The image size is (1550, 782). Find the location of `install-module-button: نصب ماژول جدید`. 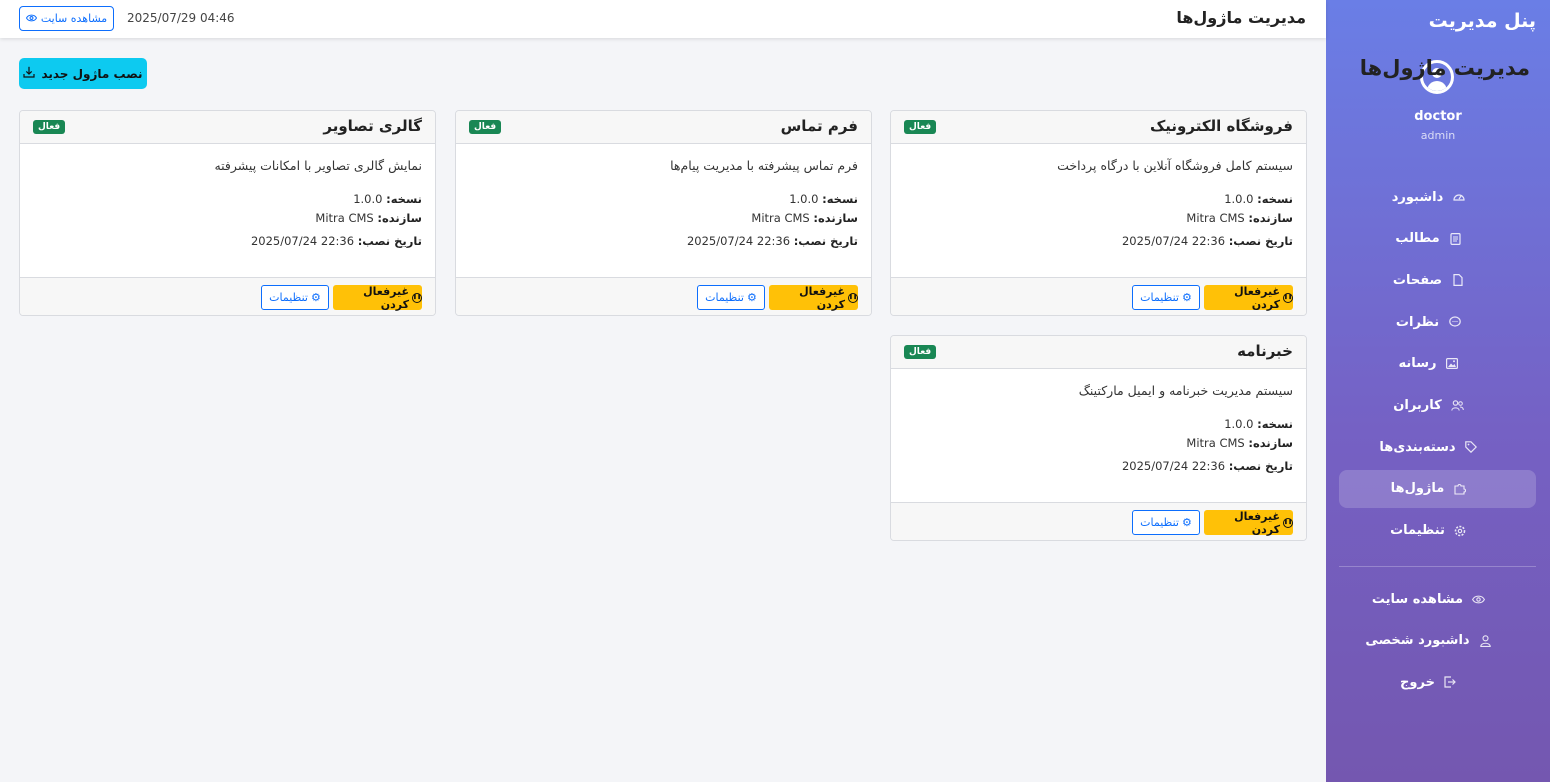

install-module-button: نصب ماژول جدید is located at coordinates (83, 73).